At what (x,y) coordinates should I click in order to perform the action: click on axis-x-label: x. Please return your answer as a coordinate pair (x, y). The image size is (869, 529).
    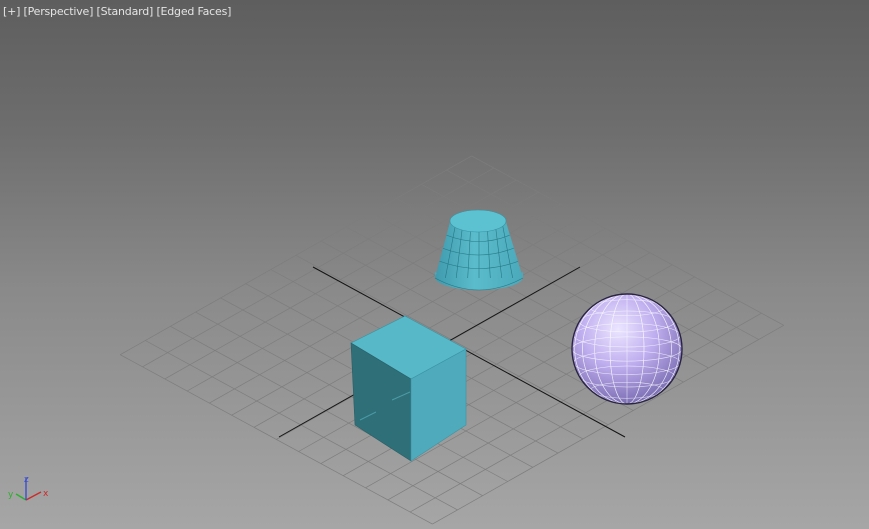
    Looking at the image, I should click on (46, 494).